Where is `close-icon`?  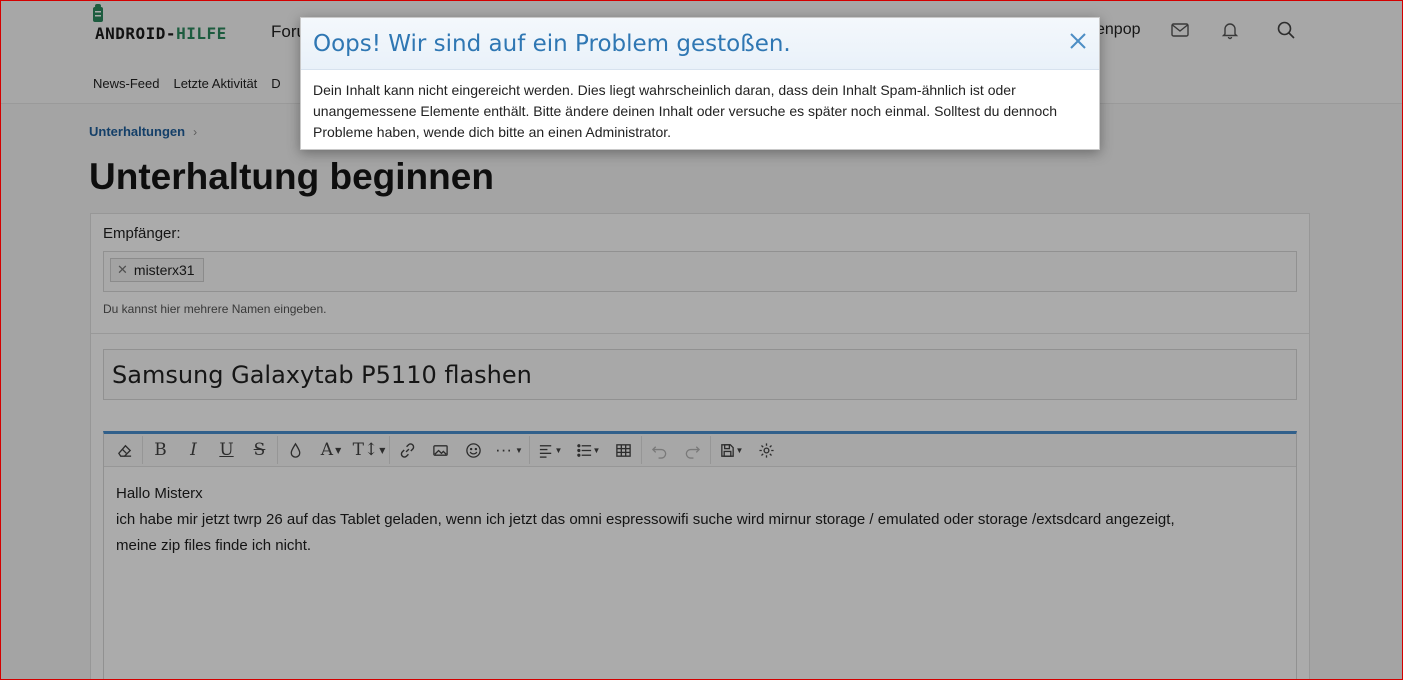
close-icon is located at coordinates (1078, 41).